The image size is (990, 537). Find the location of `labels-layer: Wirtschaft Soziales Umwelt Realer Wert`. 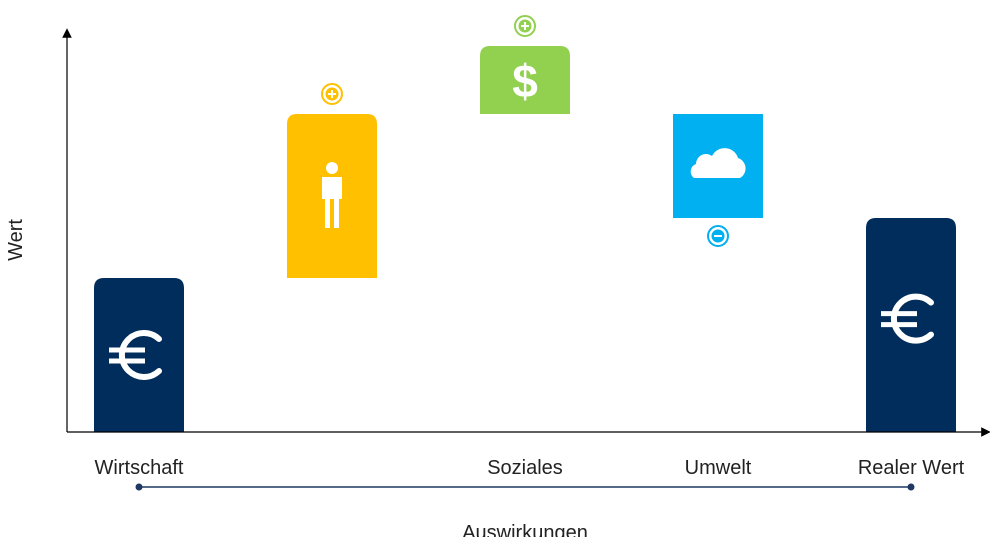

labels-layer: Wirtschaft Soziales Umwelt Realer Wert is located at coordinates (530, 474).